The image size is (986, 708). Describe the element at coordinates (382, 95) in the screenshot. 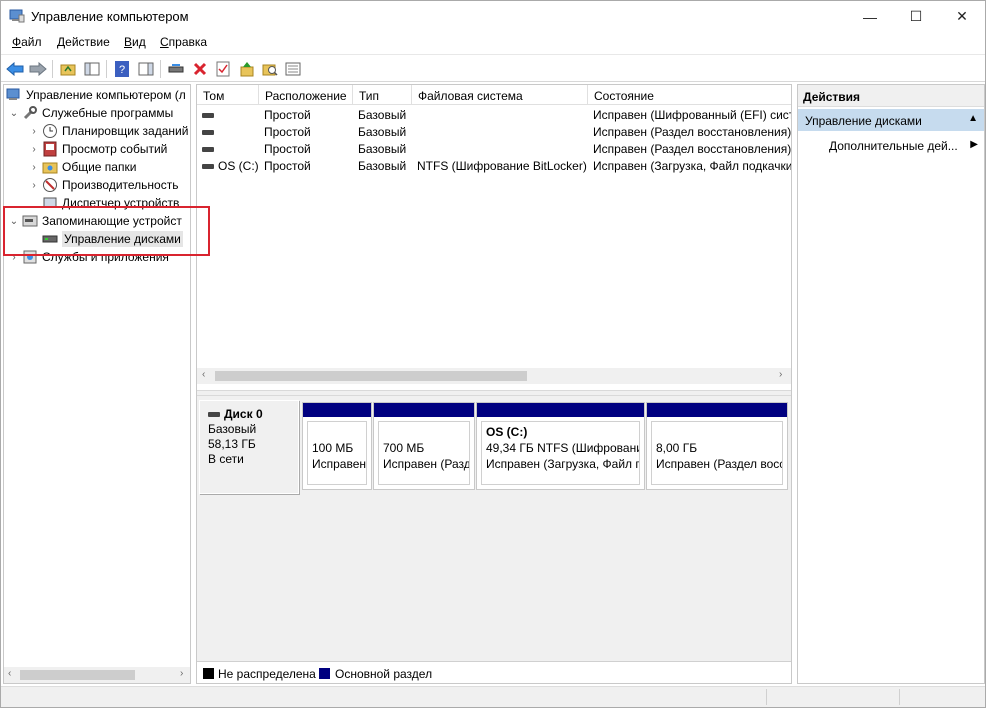

I see `column-header-type: Тип` at that location.